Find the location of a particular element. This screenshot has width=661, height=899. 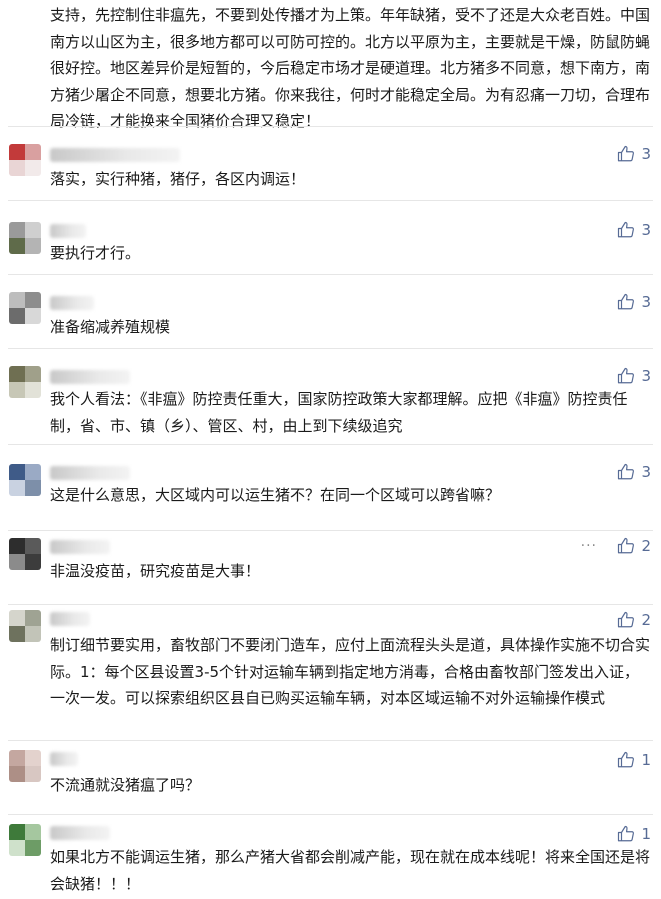

more-icon: ··· is located at coordinates (589, 546).